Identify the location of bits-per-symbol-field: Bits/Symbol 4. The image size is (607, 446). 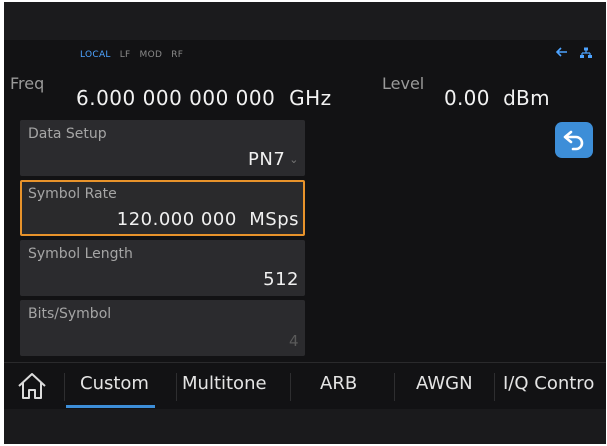
(162, 328).